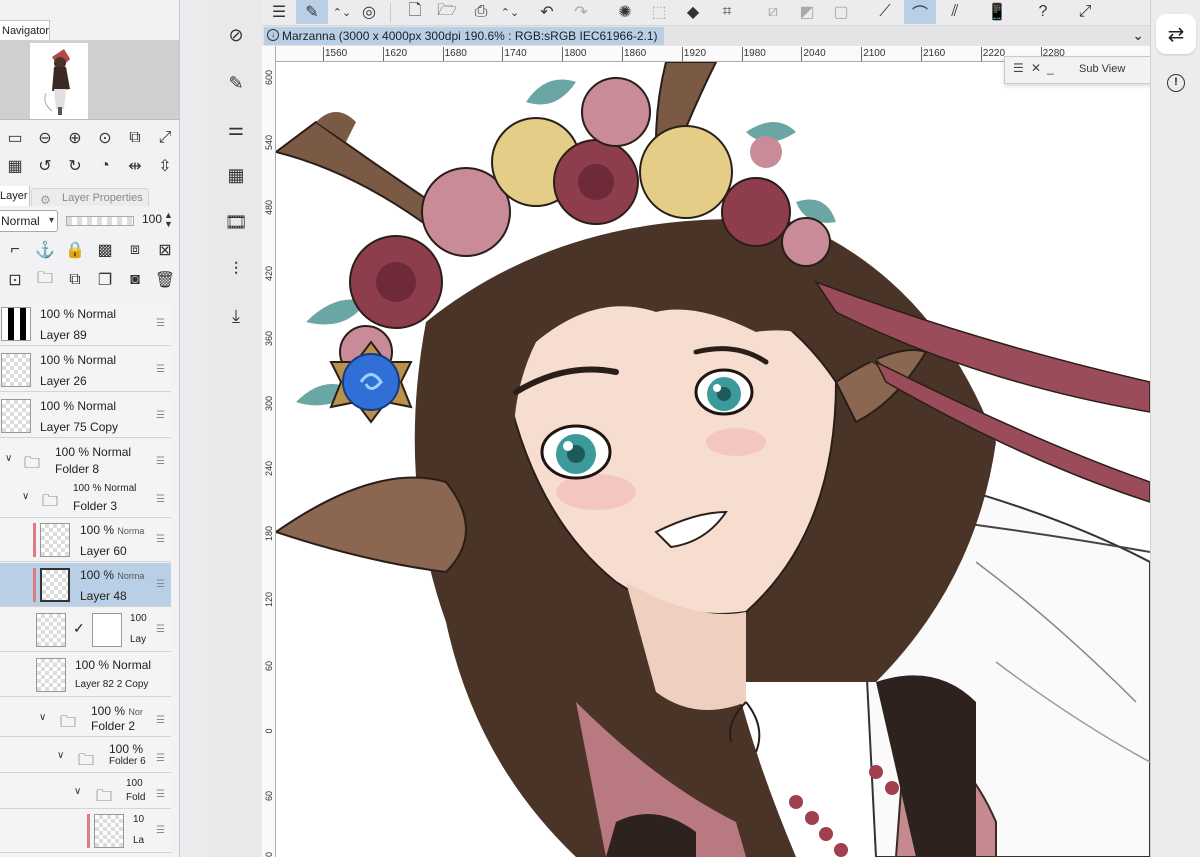 The width and height of the screenshot is (1200, 857). What do you see at coordinates (168, 220) in the screenshot?
I see `opacity-stepper-icon: ▲ ▼` at bounding box center [168, 220].